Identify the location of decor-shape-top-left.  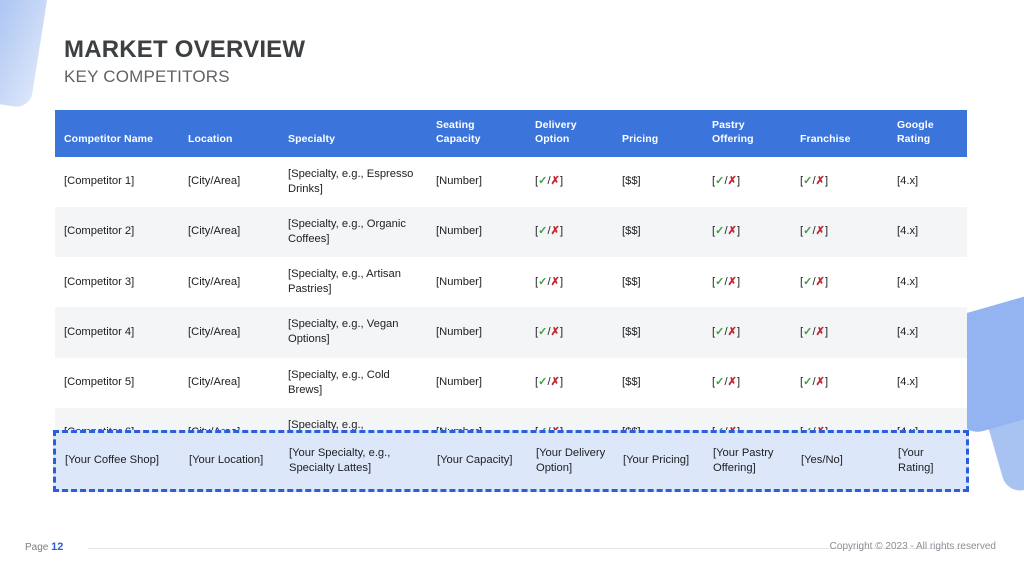
(27, 55).